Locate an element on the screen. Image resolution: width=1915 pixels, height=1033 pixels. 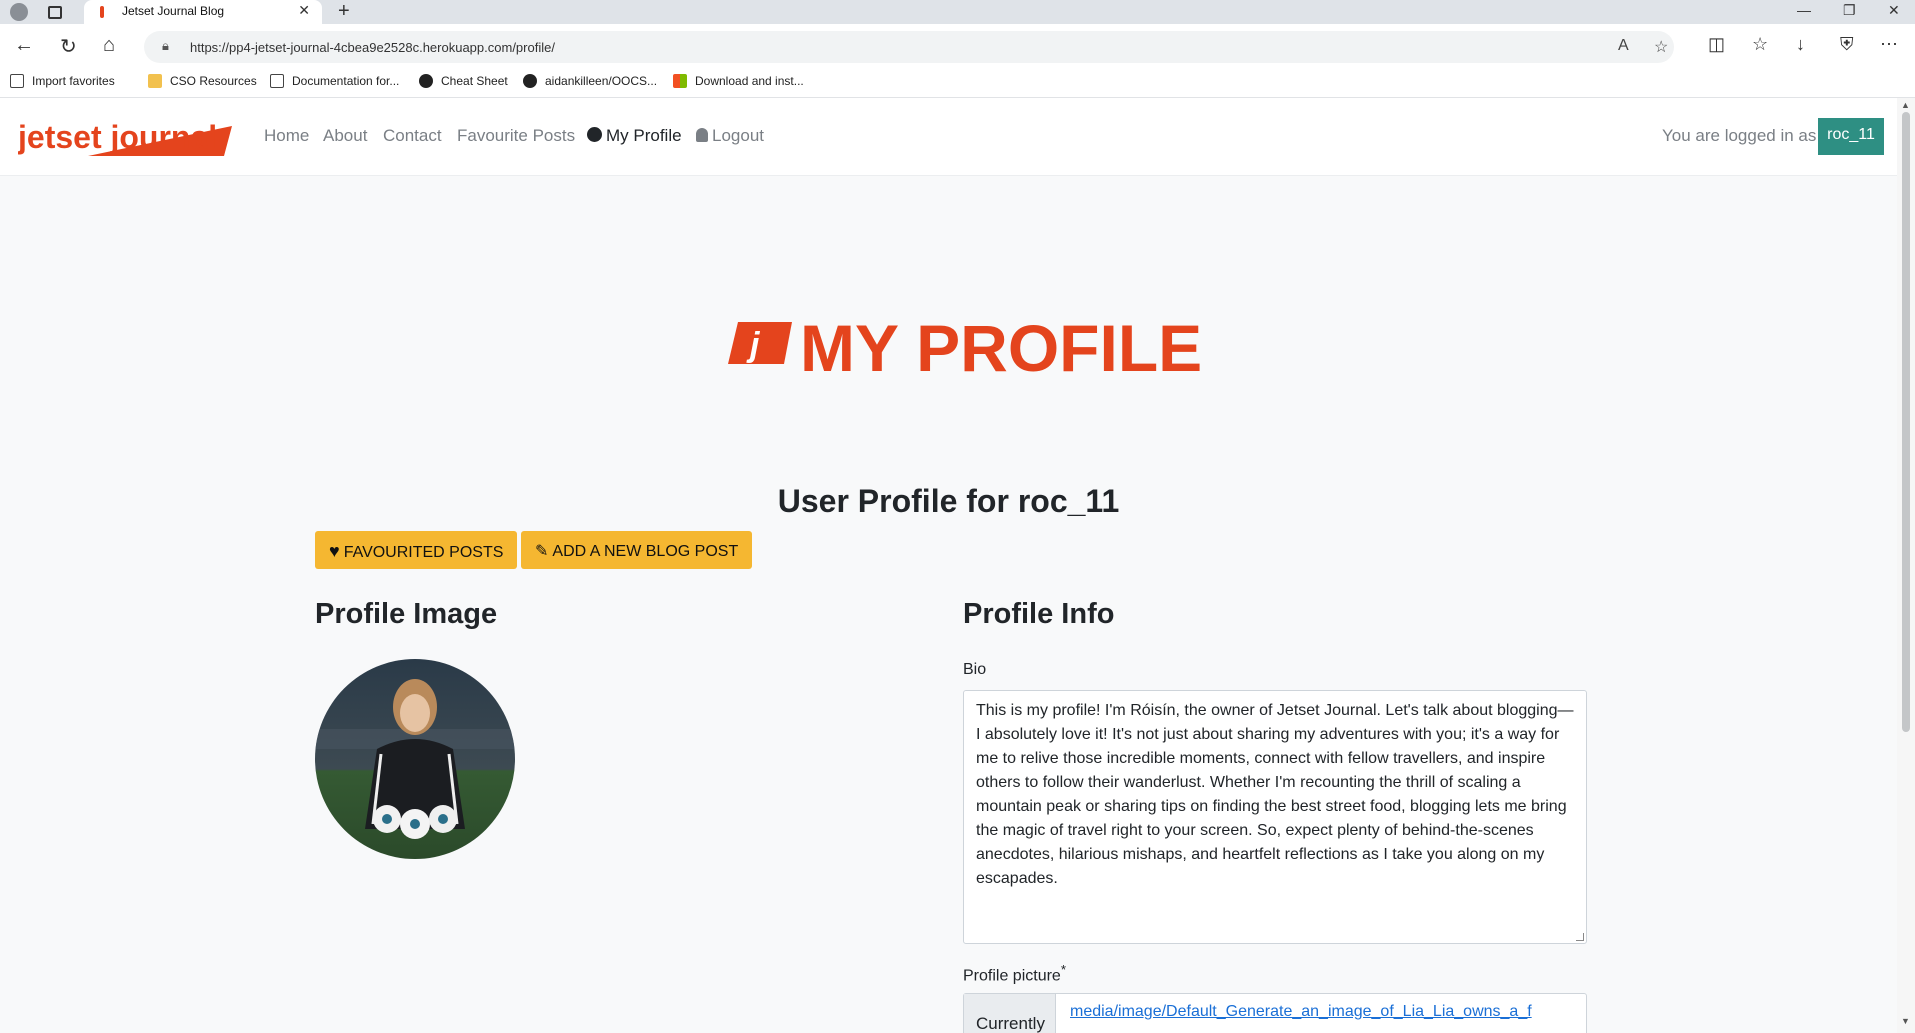
nav-my-profile: My Profile is located at coordinates (634, 136).